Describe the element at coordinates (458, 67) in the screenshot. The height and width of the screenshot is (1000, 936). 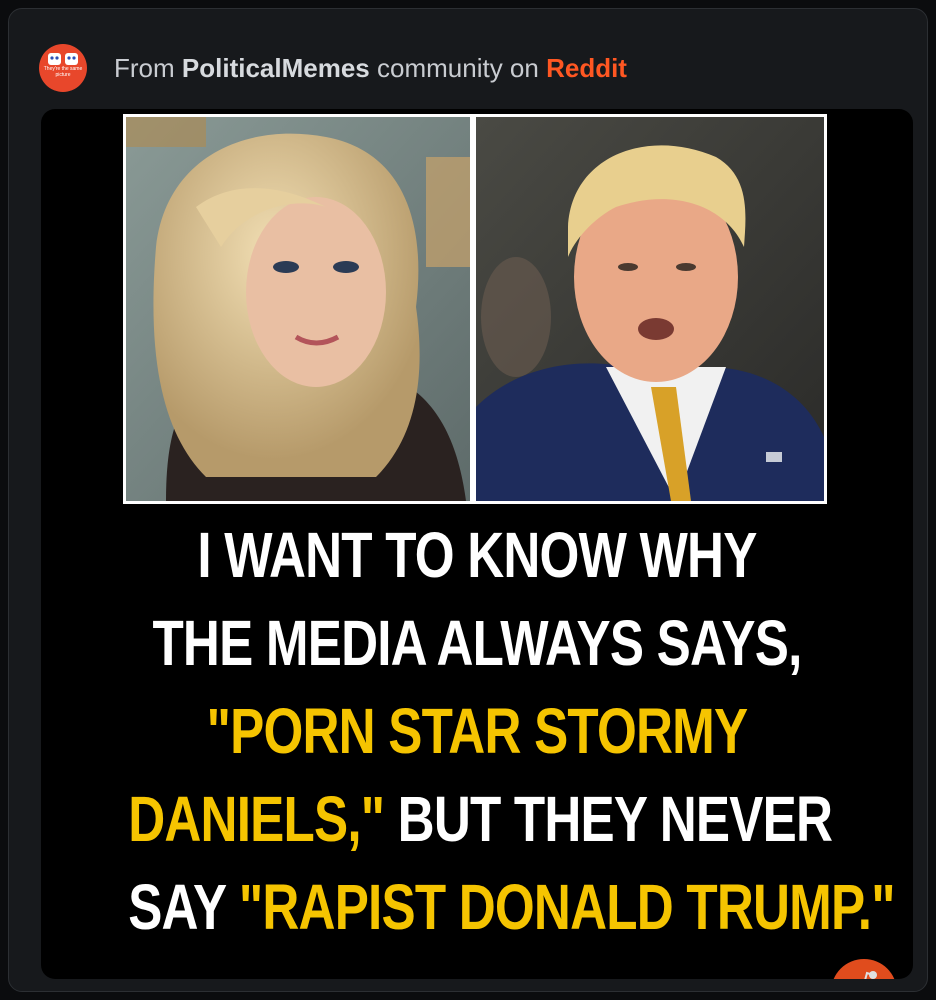
I see `source-middle: community on` at that location.